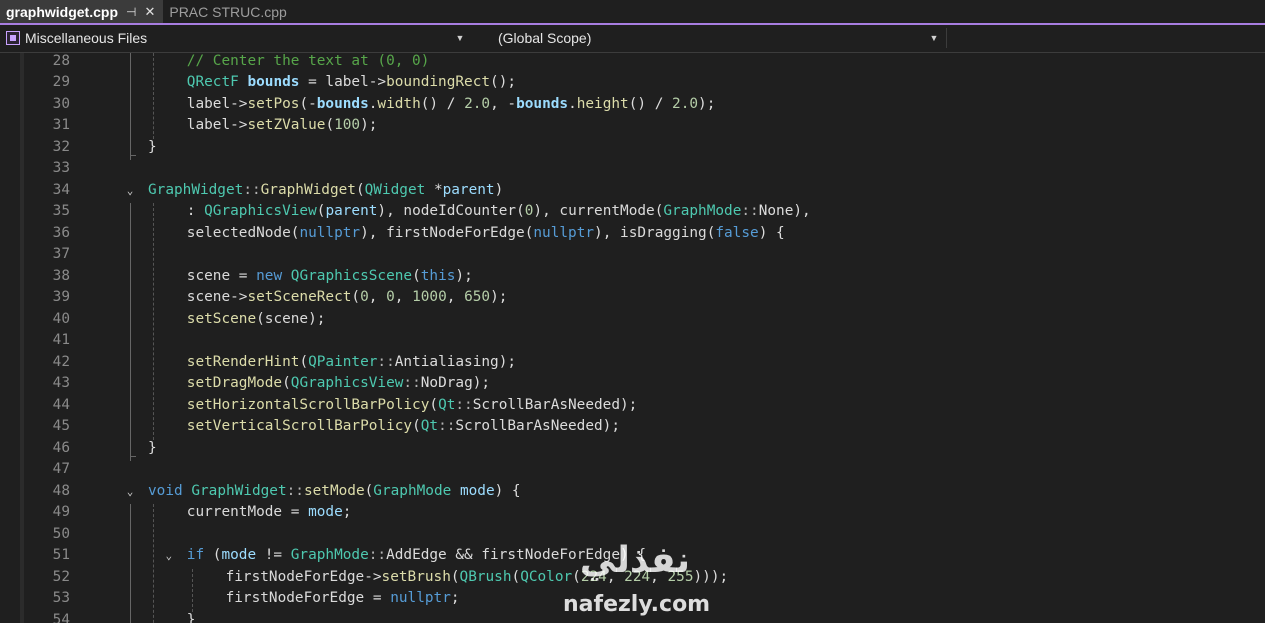 This screenshot has width=1265, height=623. Describe the element at coordinates (235, 38) in the screenshot. I see `project-dropdown: Miscellaneous Files ▼` at that location.